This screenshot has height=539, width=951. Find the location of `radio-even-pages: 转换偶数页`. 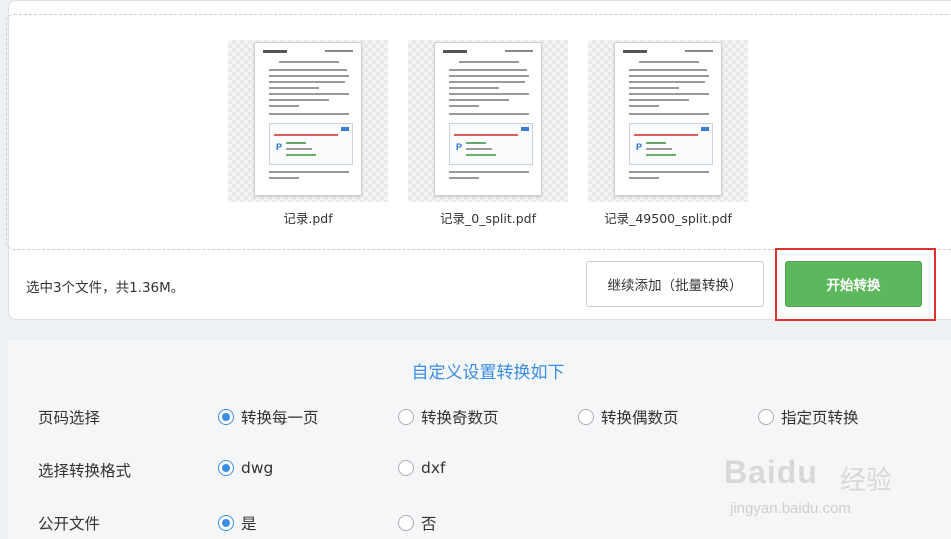

radio-even-pages: 转换偶数页 is located at coordinates (628, 417).